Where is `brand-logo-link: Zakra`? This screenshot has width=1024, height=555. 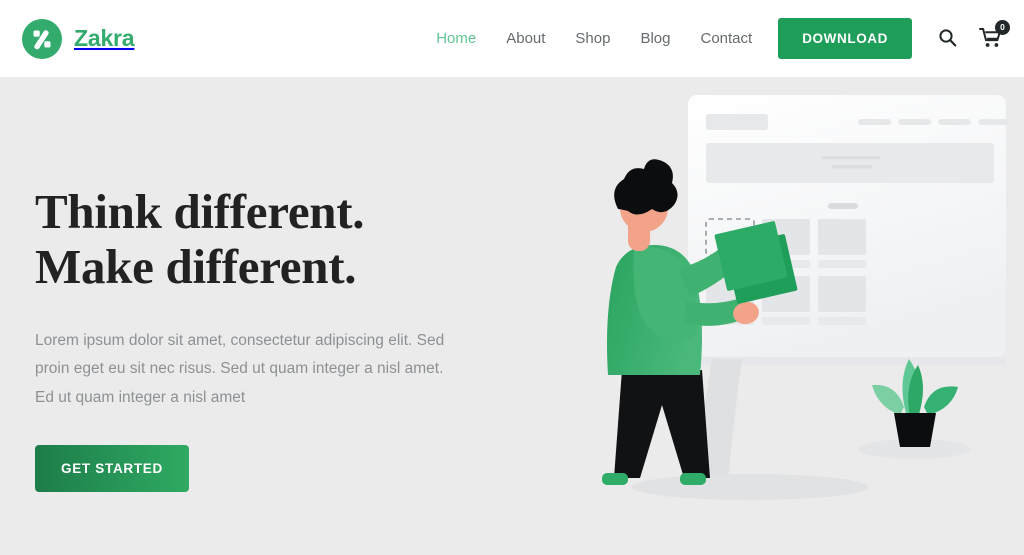 brand-logo-link: Zakra is located at coordinates (78, 38).